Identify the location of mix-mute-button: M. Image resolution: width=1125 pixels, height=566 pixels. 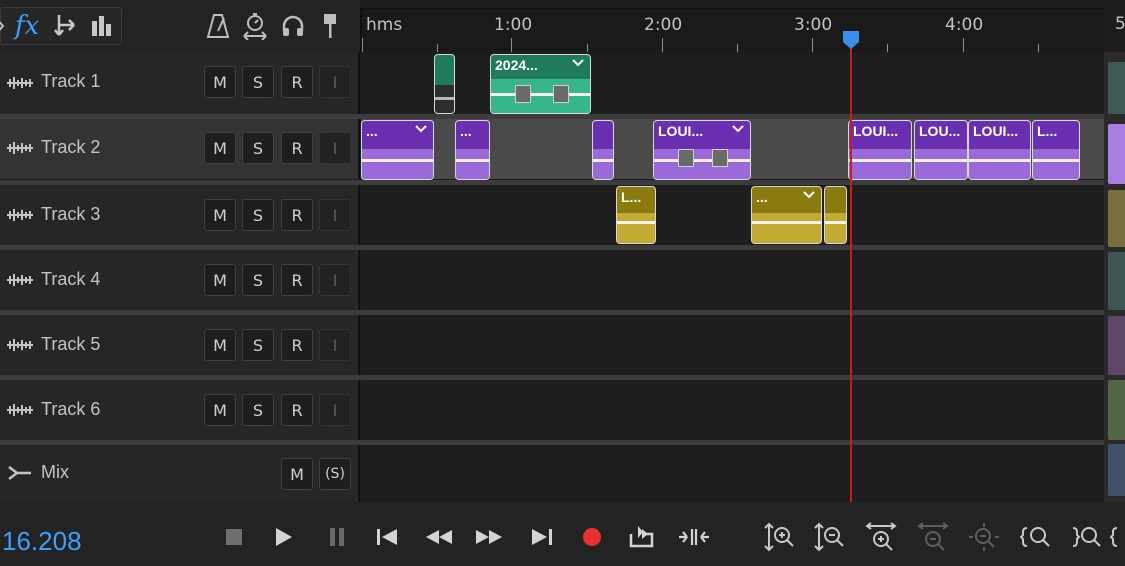
(297, 474).